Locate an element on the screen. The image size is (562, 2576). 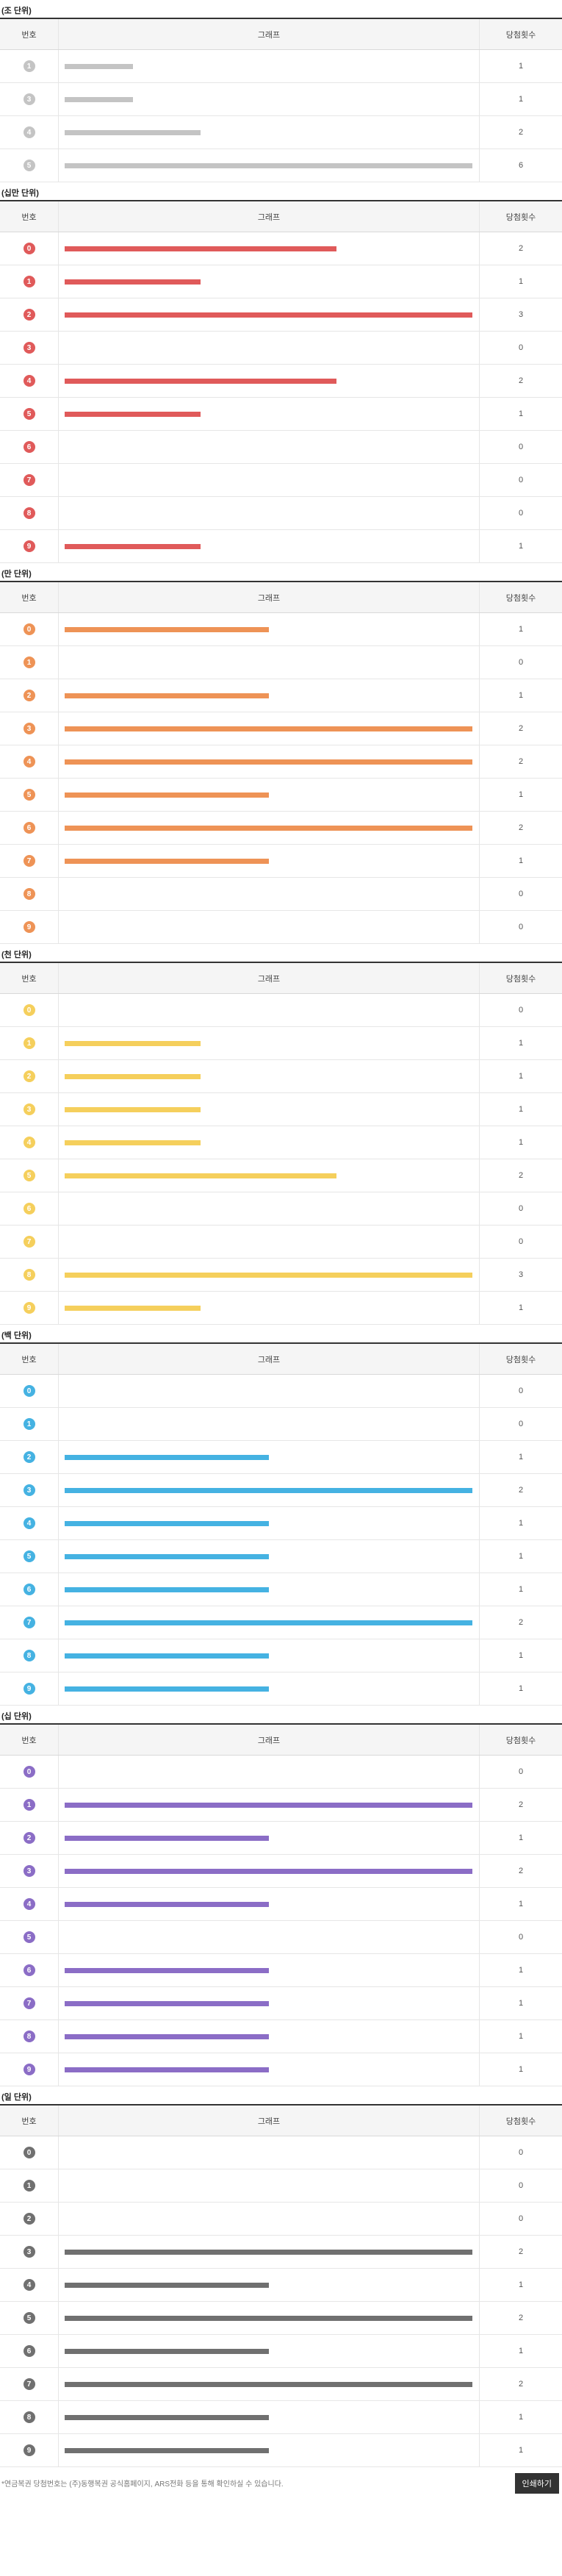
section-title: (만 단위) is located at coordinates (16, 574).